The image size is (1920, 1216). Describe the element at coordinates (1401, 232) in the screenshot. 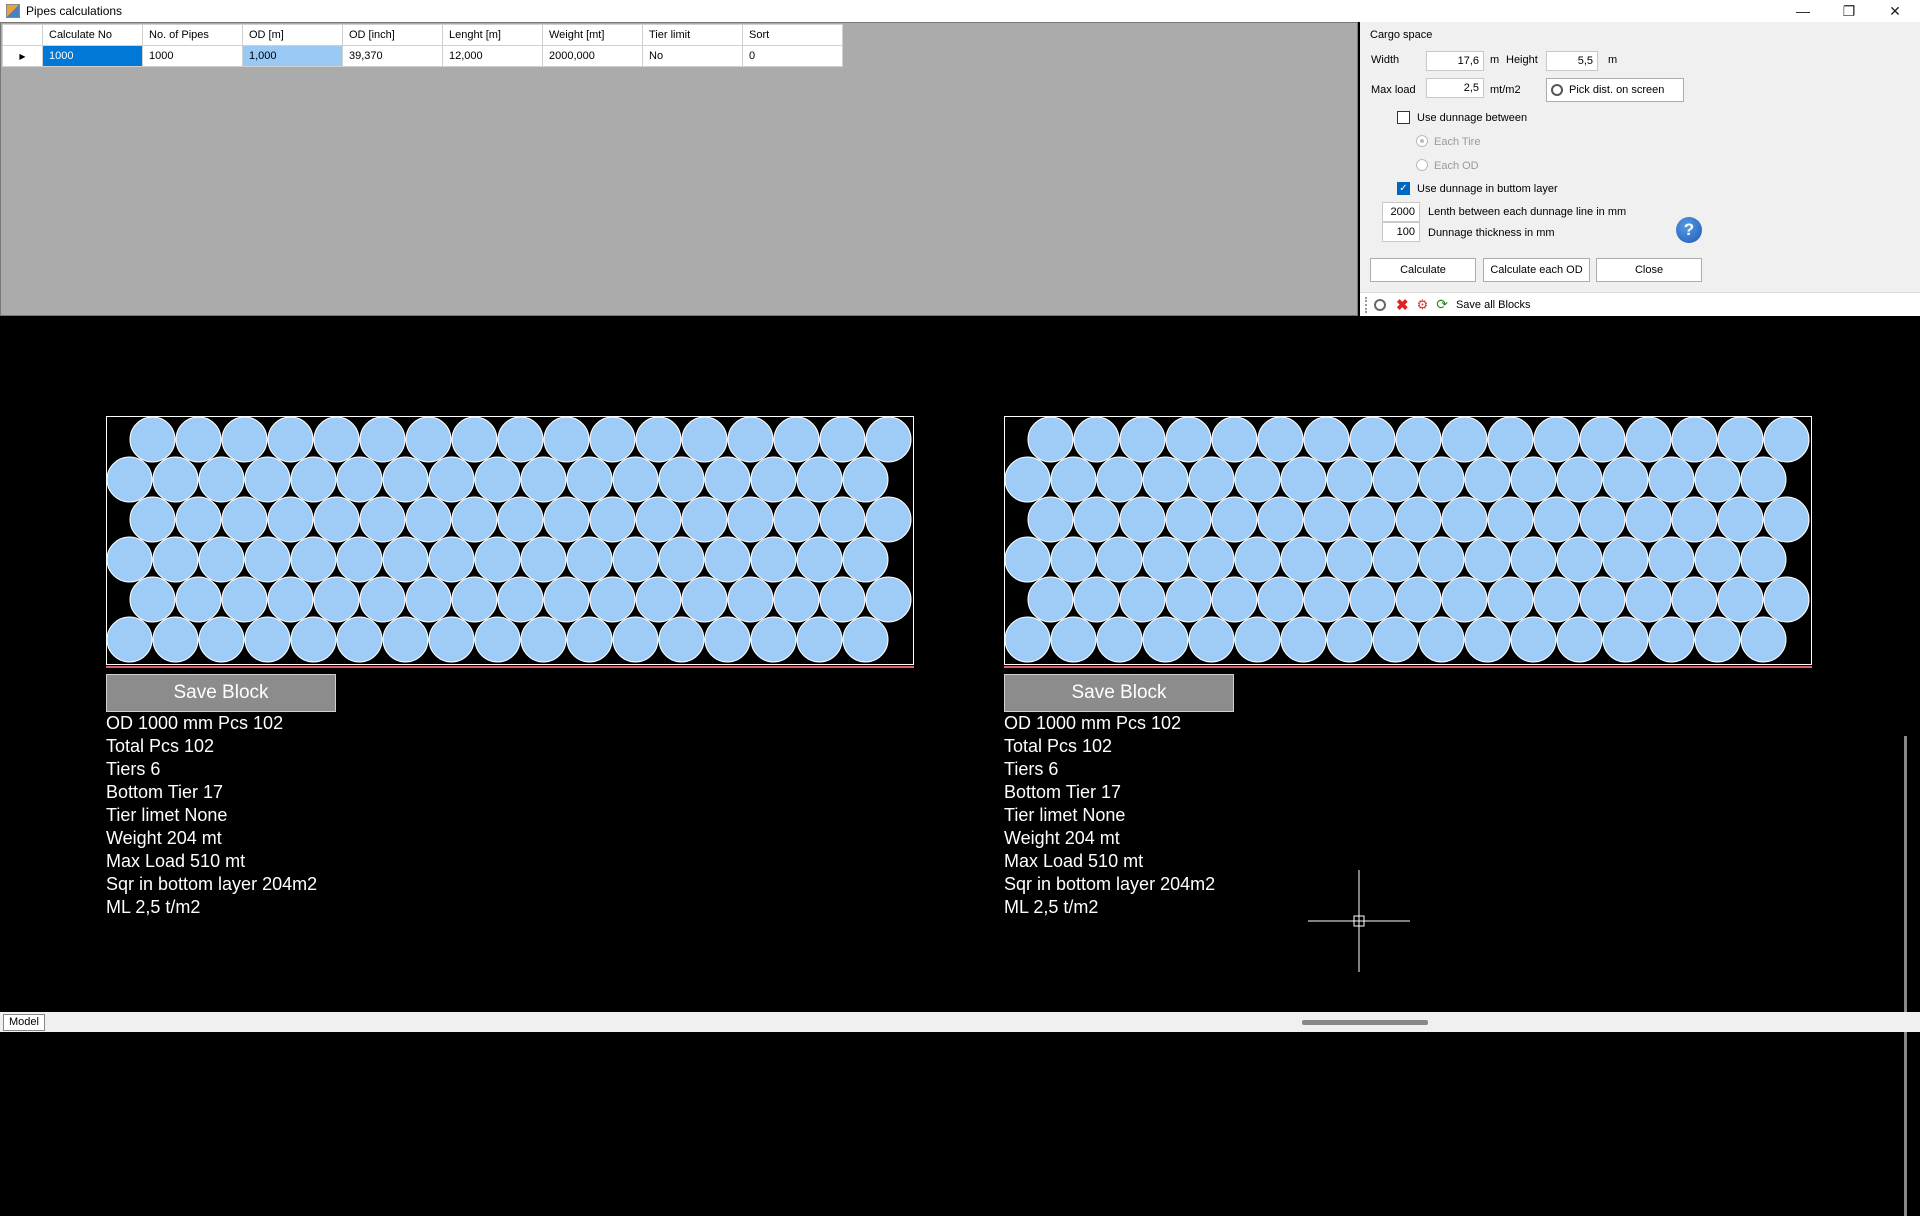

I see `thickness-input: 100` at that location.